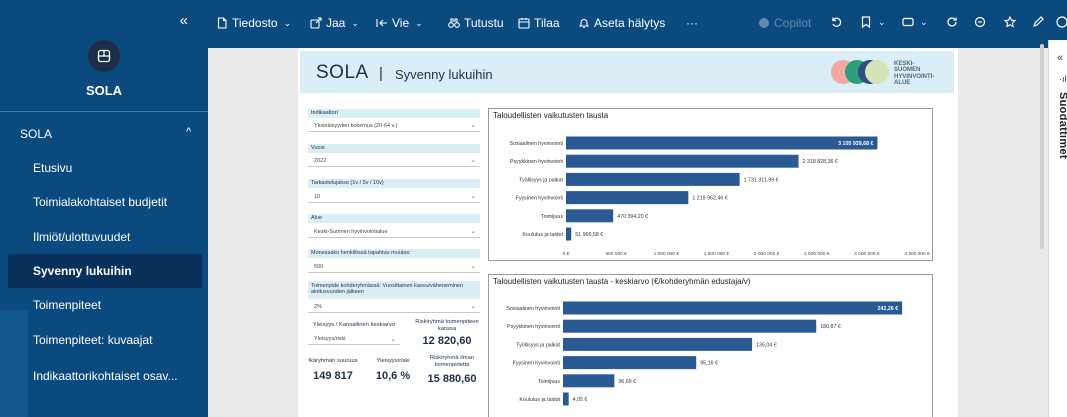  Describe the element at coordinates (452, 361) in the screenshot. I see `risk-without-label: Riskiryhmä ilman toimenpidettä` at that location.